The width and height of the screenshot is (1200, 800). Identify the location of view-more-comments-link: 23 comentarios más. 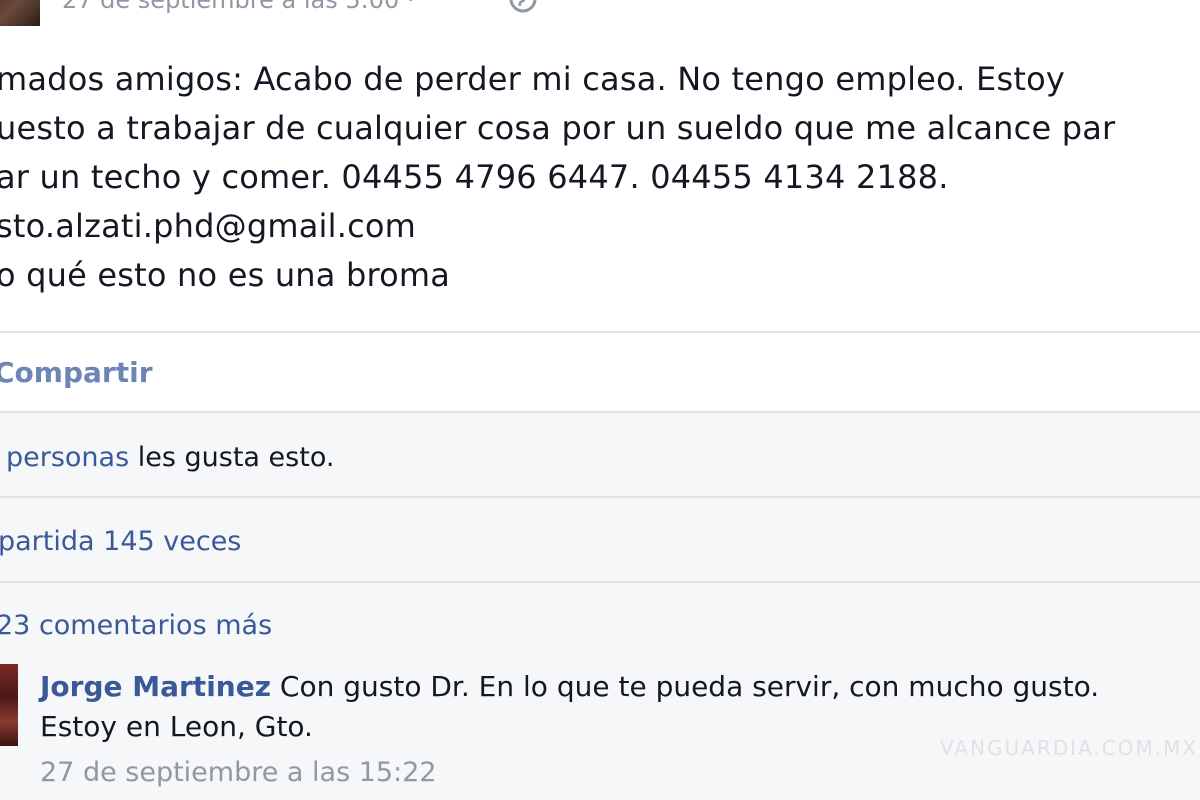
(136, 625).